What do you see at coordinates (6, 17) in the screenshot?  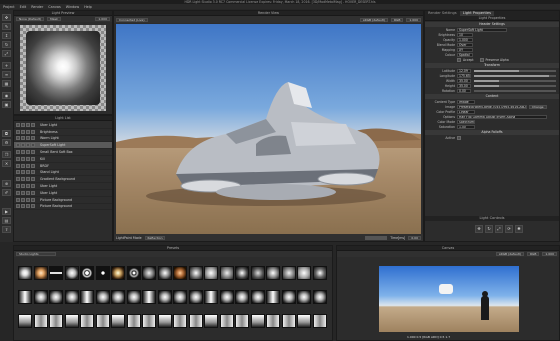 I see `select-tool-icon: ✥` at bounding box center [6, 17].